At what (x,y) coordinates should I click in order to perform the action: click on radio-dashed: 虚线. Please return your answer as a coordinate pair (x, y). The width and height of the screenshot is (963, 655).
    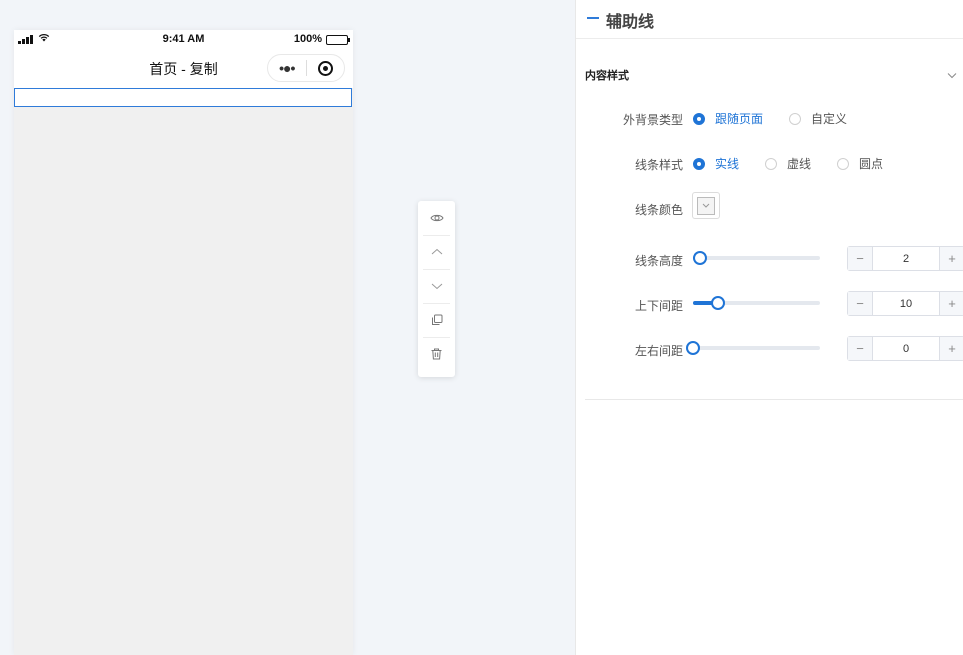
    Looking at the image, I should click on (788, 163).